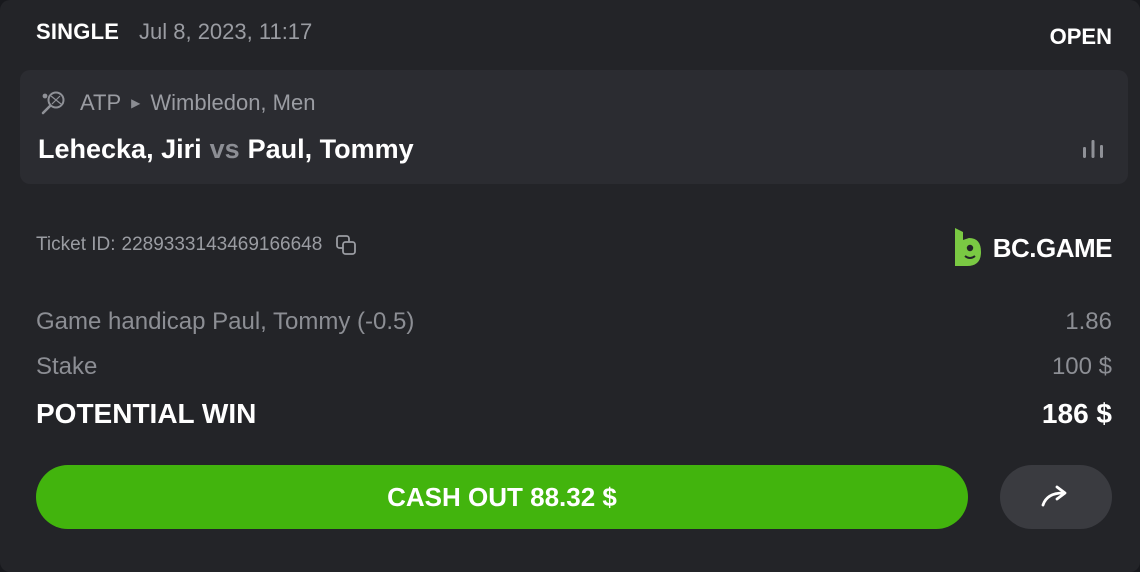  Describe the element at coordinates (1052, 247) in the screenshot. I see `brand-name: BC.GAME` at that location.